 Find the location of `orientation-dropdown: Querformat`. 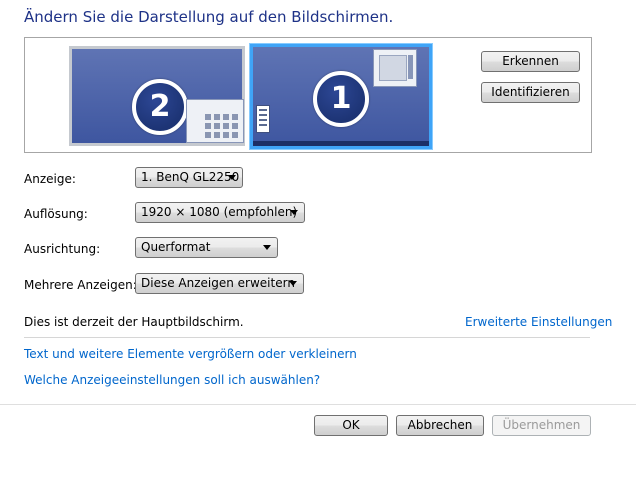

orientation-dropdown: Querformat is located at coordinates (206, 247).